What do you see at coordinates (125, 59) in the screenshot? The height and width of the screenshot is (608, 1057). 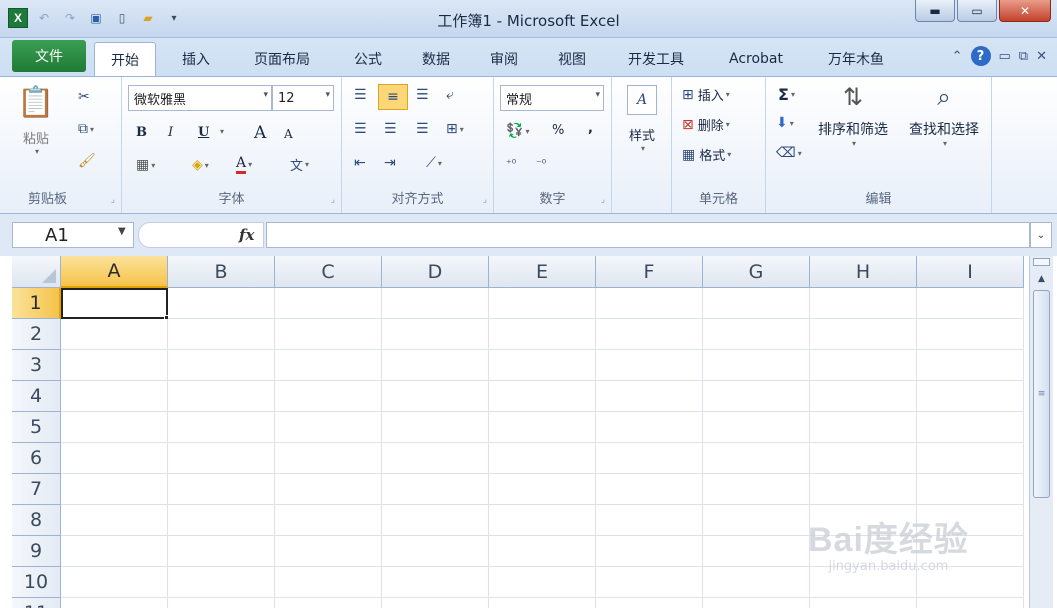 I see `tab-home: 开始` at bounding box center [125, 59].